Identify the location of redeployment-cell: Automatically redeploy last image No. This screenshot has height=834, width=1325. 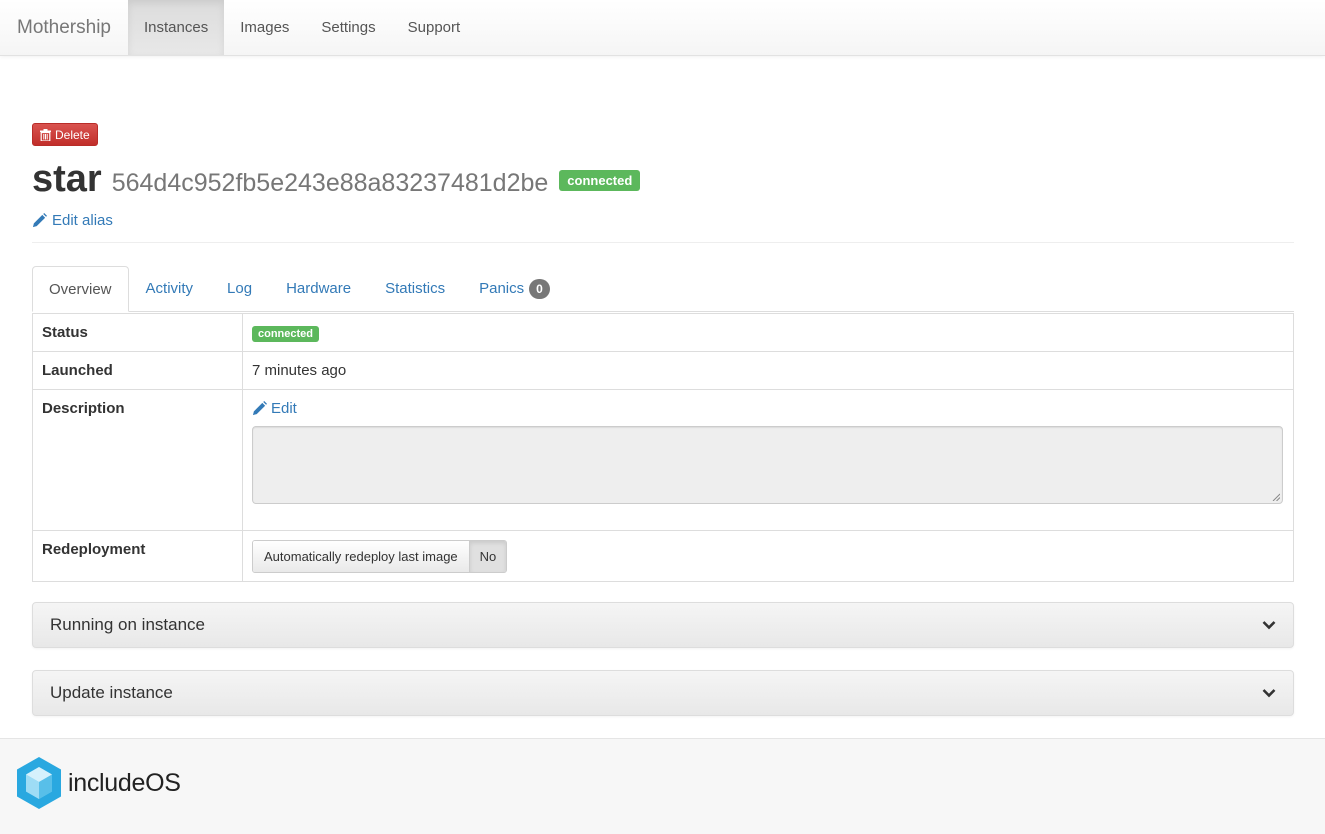
(768, 556).